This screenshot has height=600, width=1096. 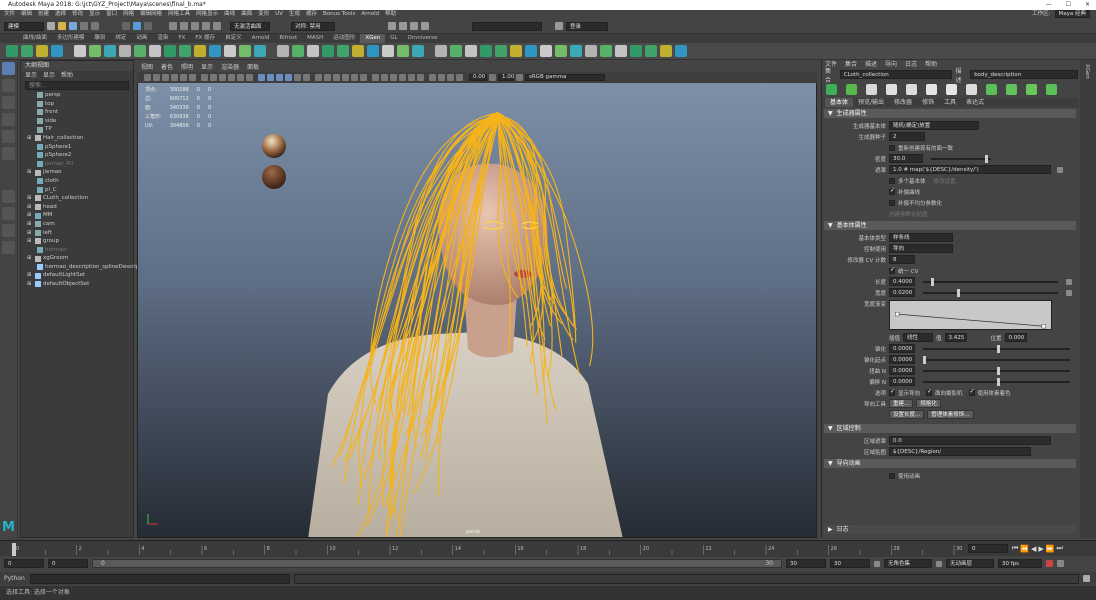 What do you see at coordinates (961, 158) in the screenshot?
I see `density-slider` at bounding box center [961, 158].